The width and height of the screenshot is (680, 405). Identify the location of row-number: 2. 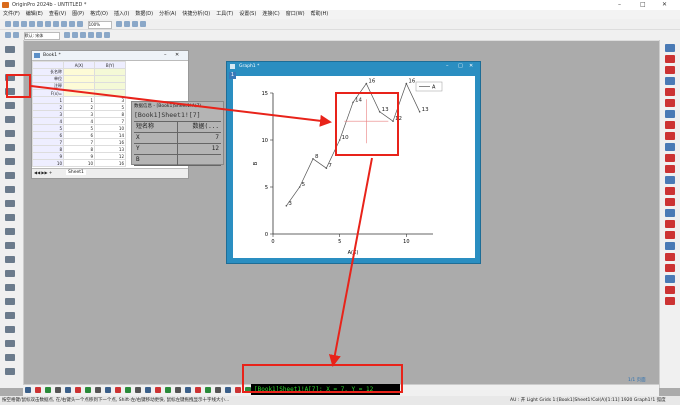
(48, 107).